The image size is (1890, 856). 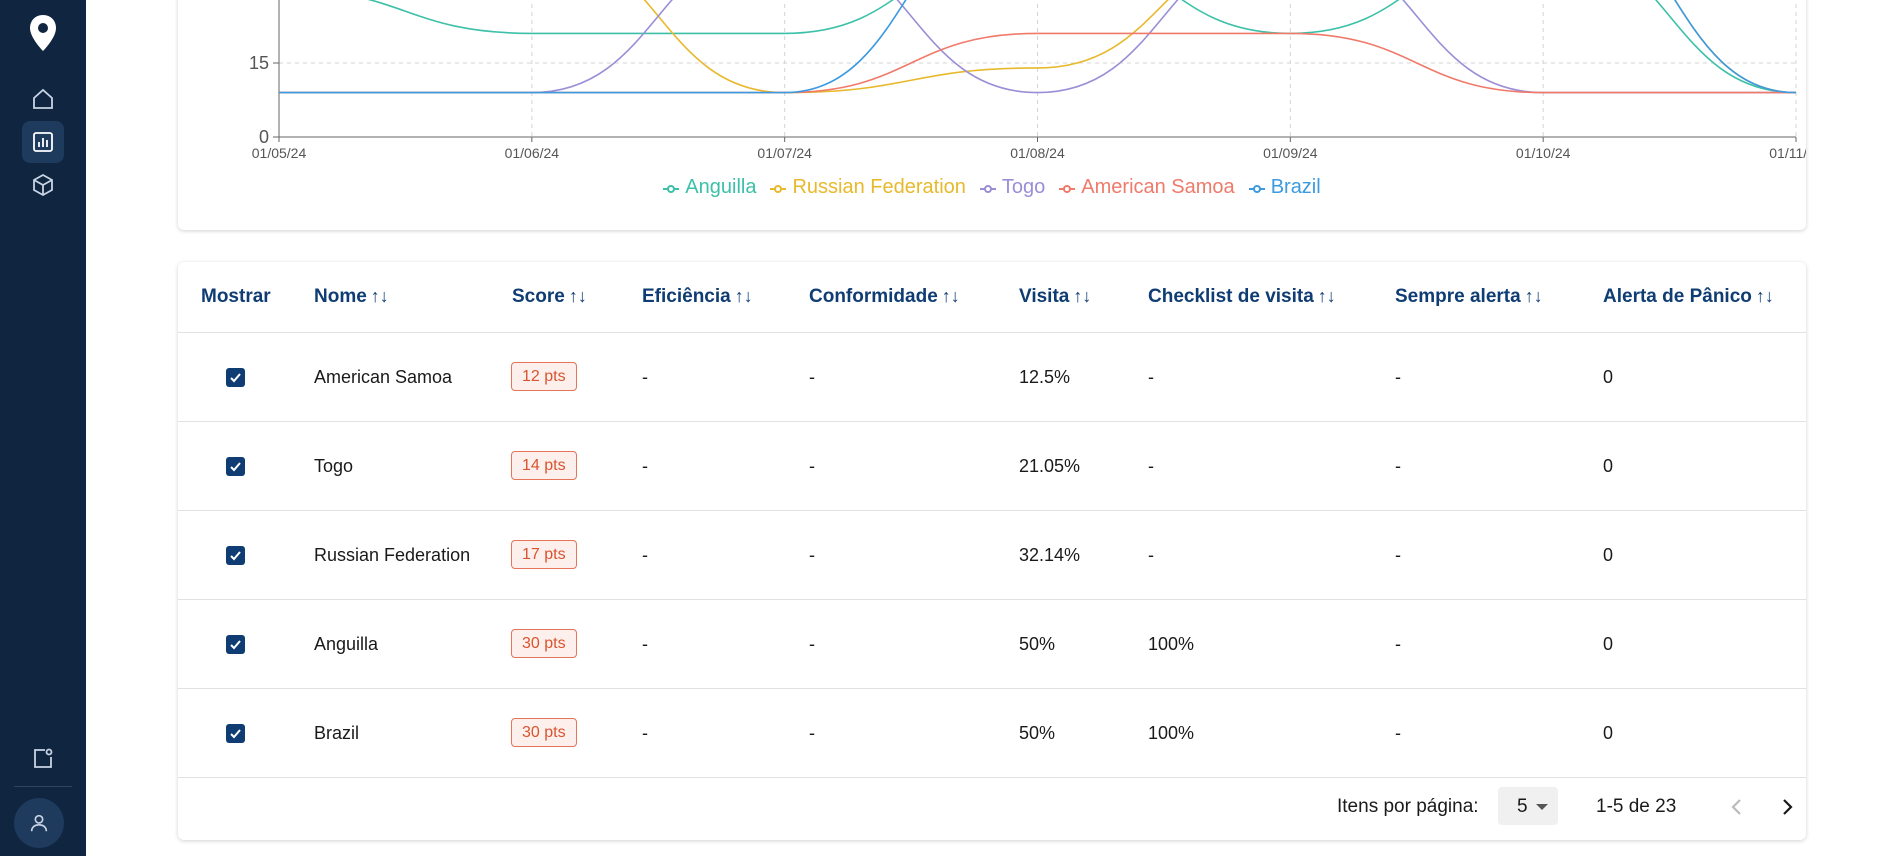 I want to click on sidebar, so click(x=43, y=428).